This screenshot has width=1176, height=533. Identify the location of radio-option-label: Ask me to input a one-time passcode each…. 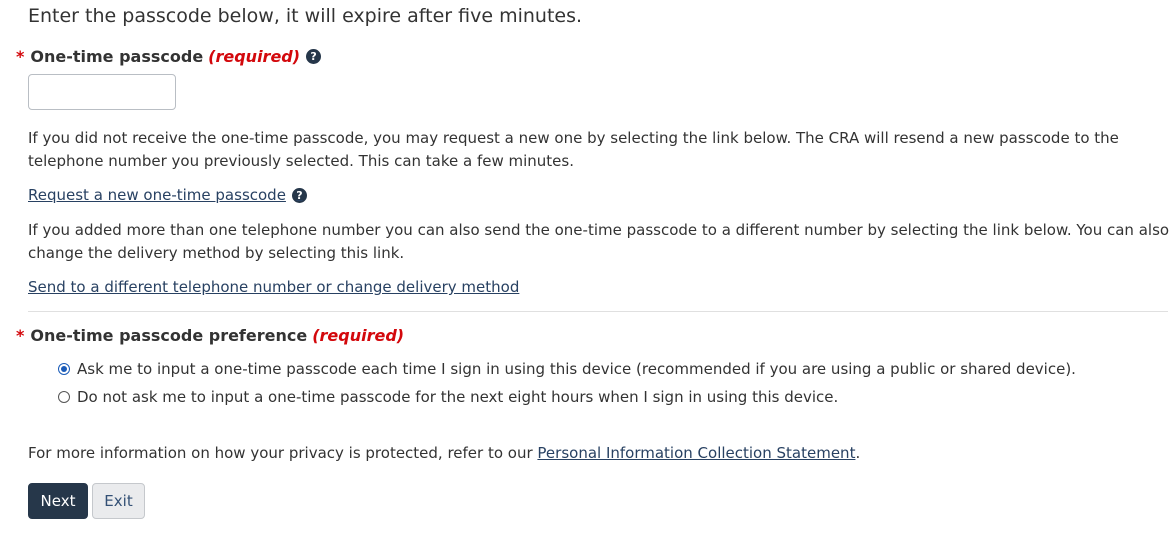
(576, 369).